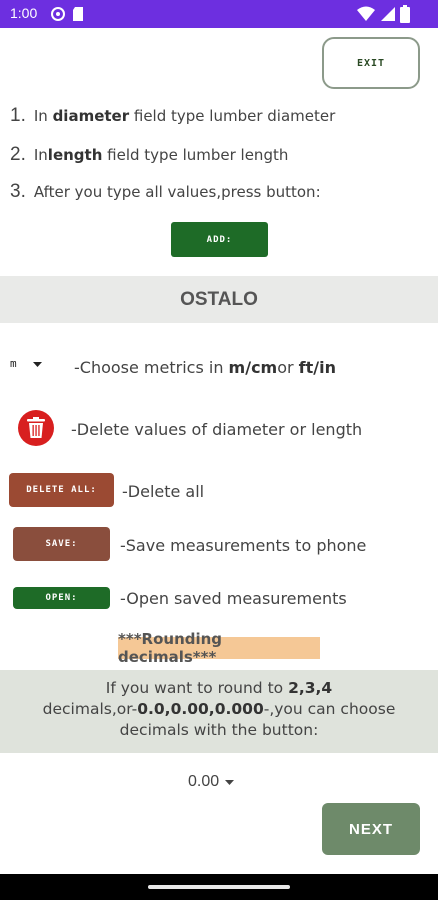 This screenshot has width=438, height=900. I want to click on step-bold-text: diameter, so click(91, 116).